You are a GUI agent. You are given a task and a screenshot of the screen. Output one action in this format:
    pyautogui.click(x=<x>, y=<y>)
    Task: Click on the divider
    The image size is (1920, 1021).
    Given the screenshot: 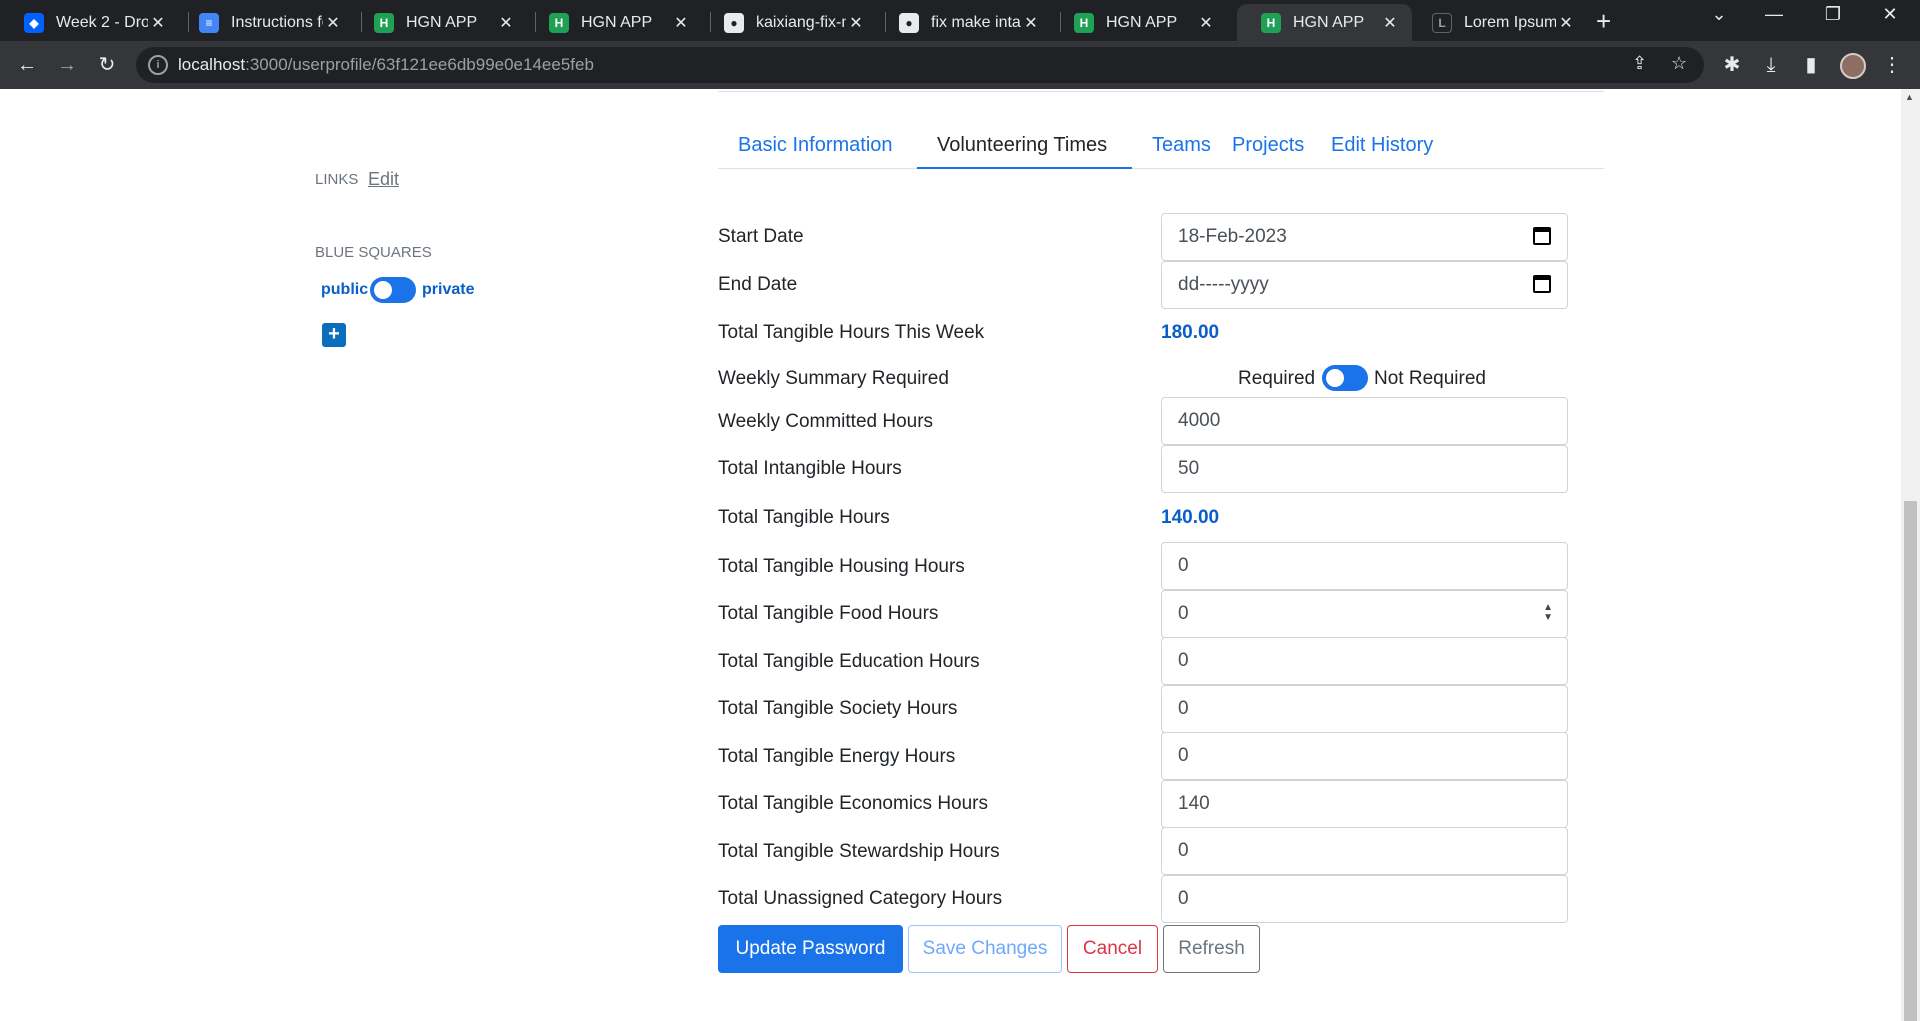 What is the action you would take?
    pyautogui.click(x=1161, y=91)
    